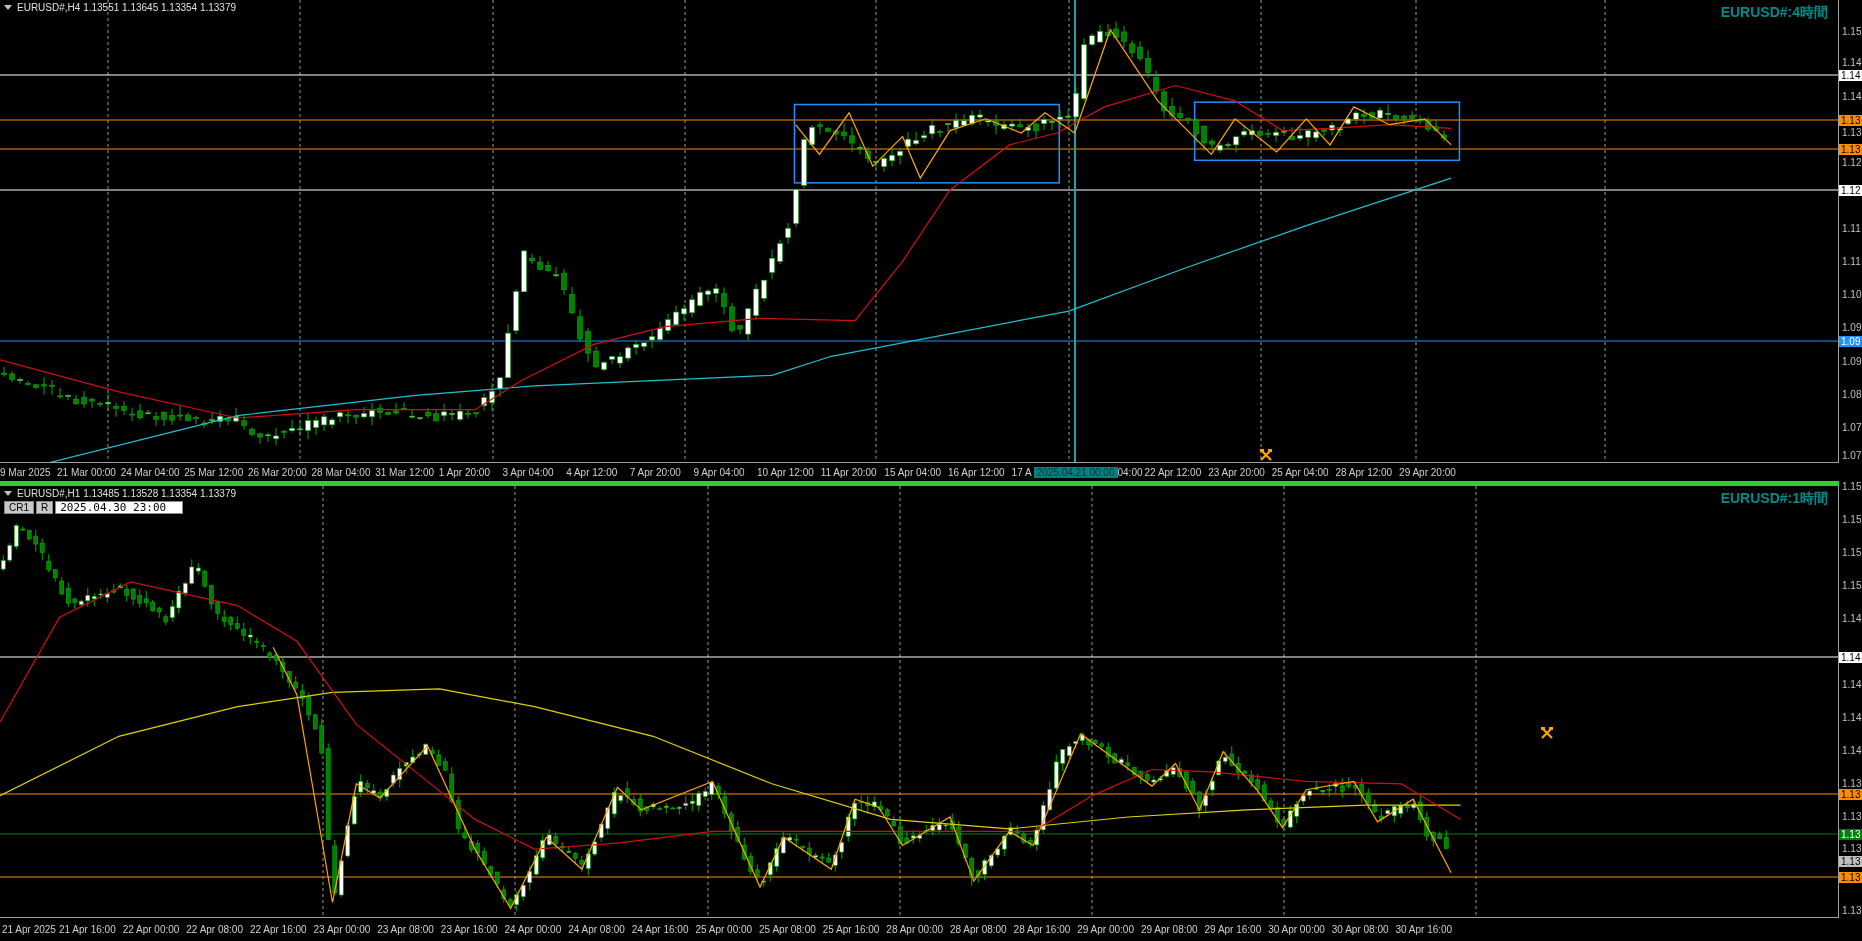 The image size is (1862, 941). What do you see at coordinates (1233, 929) in the screenshot?
I see `time-label: 29 Apr 16:00` at bounding box center [1233, 929].